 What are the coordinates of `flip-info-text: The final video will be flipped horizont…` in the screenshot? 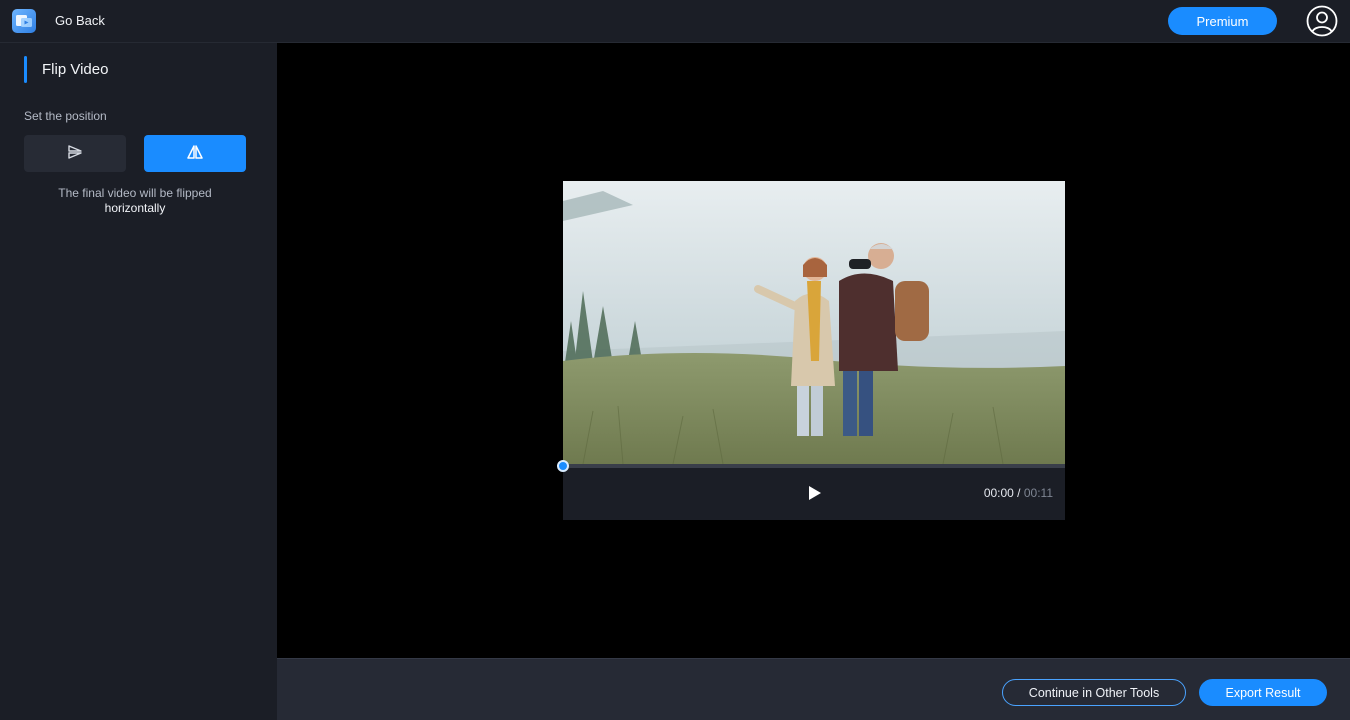 It's located at (135, 201).